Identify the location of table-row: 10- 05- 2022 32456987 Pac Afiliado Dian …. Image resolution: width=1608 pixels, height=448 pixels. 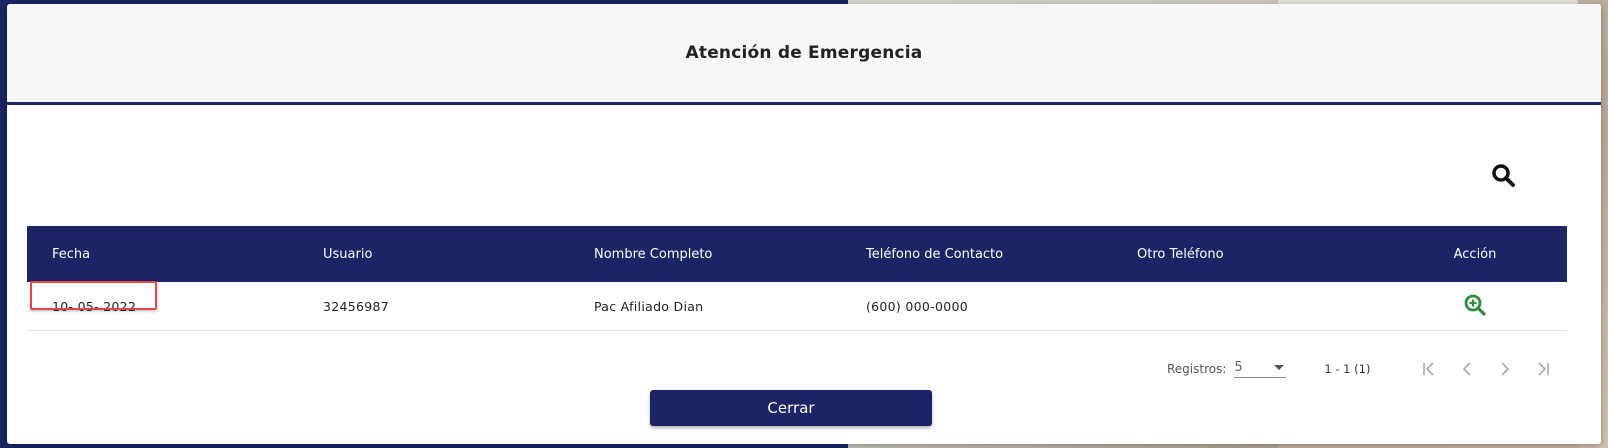
(797, 306).